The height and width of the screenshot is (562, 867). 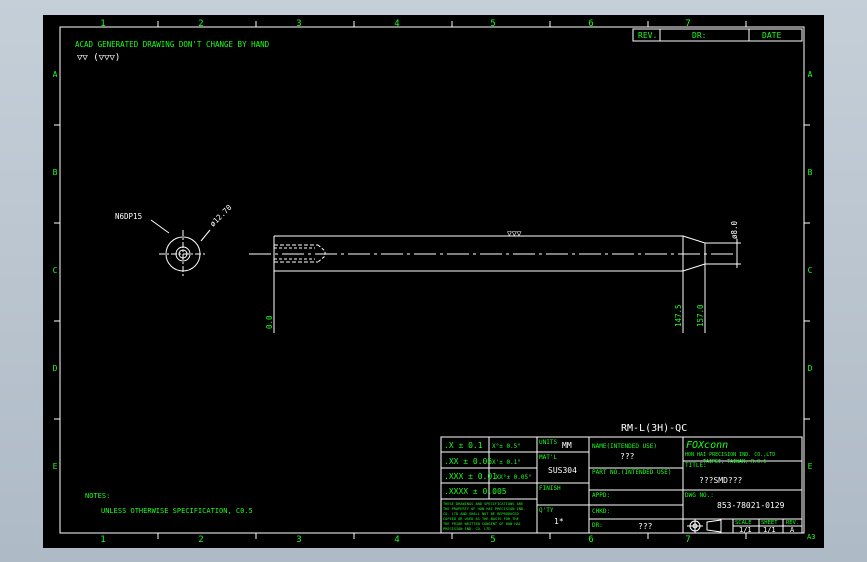 What do you see at coordinates (704, 526) in the screenshot?
I see `projection-symbol-icon` at bounding box center [704, 526].